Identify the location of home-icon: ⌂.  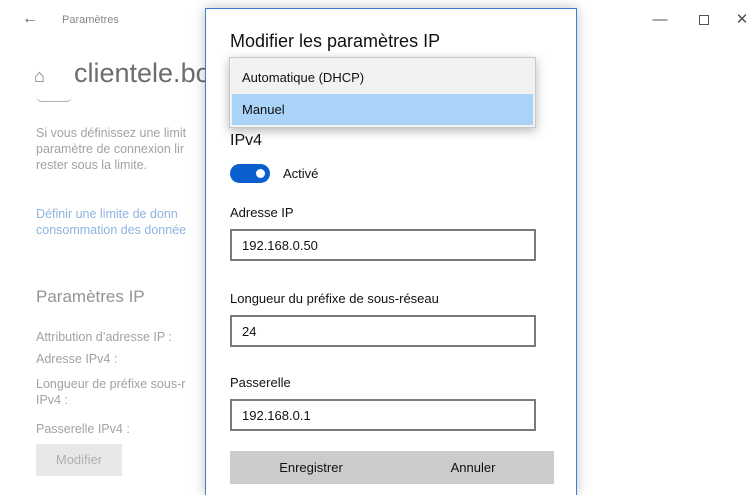
(39, 76).